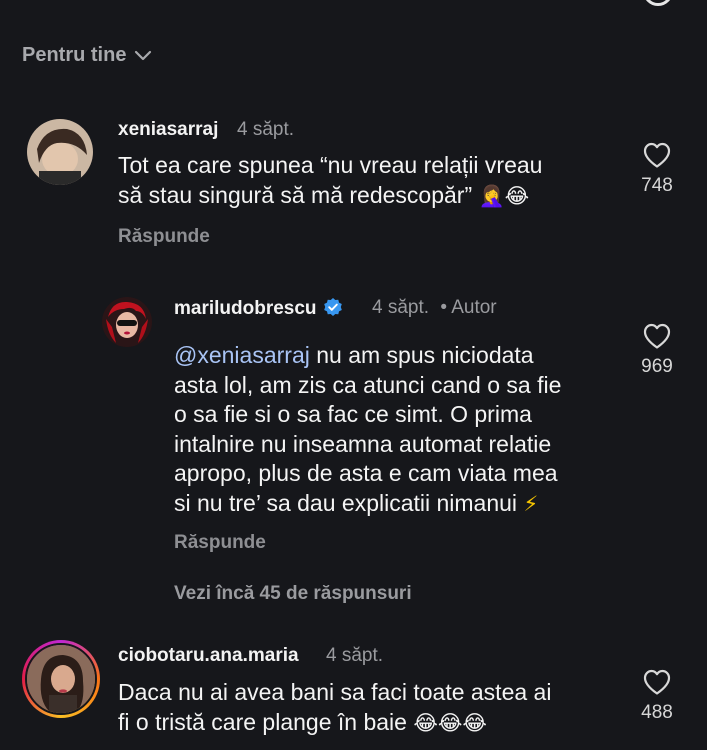 The image size is (707, 750). What do you see at coordinates (208, 656) in the screenshot?
I see `comment-username: ciobotaru.ana.maria` at bounding box center [208, 656].